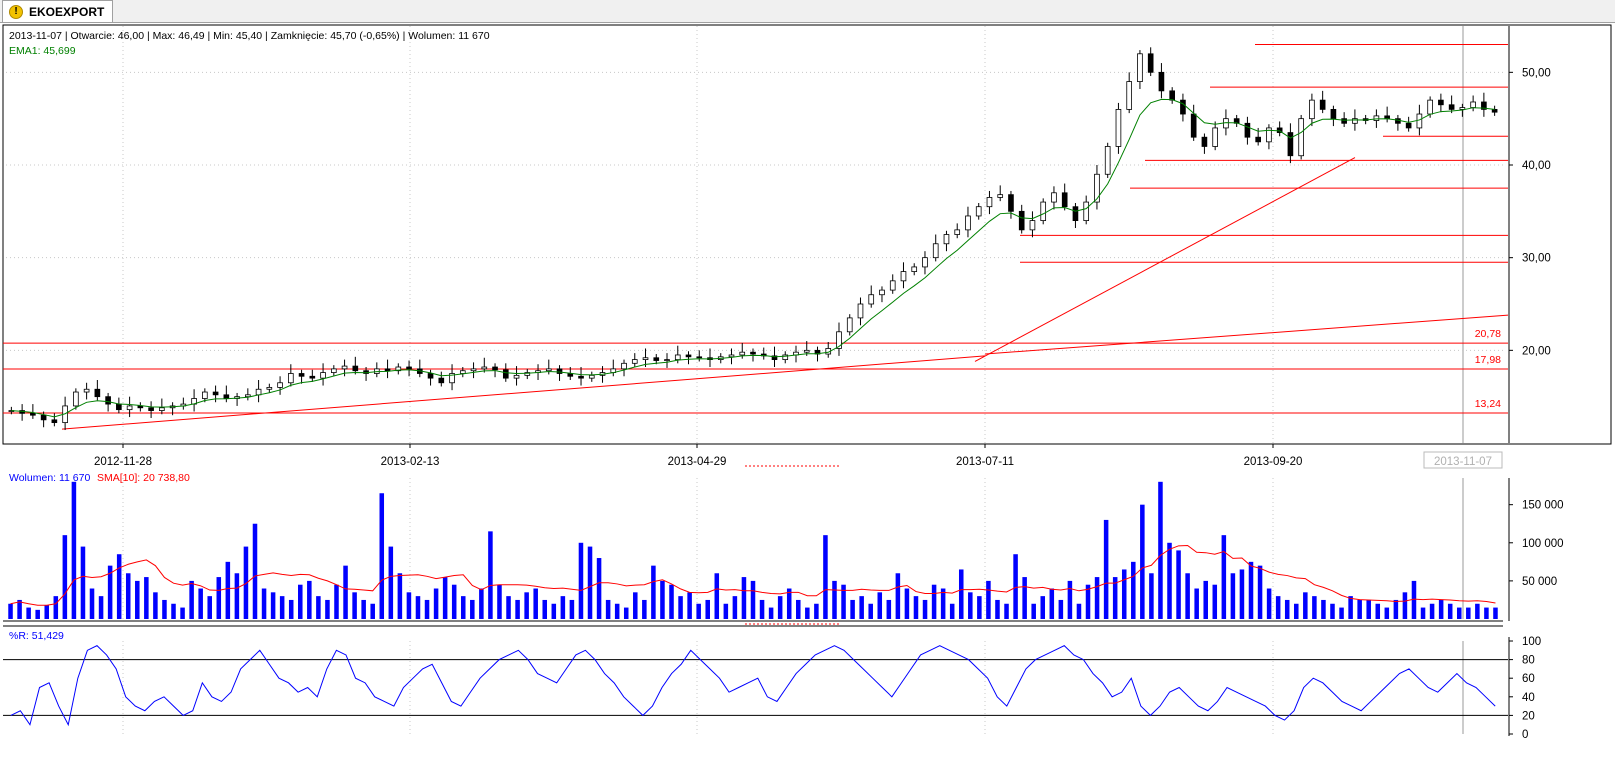 This screenshot has height=764, width=1615. I want to click on level-label: 20,78, so click(1488, 334).